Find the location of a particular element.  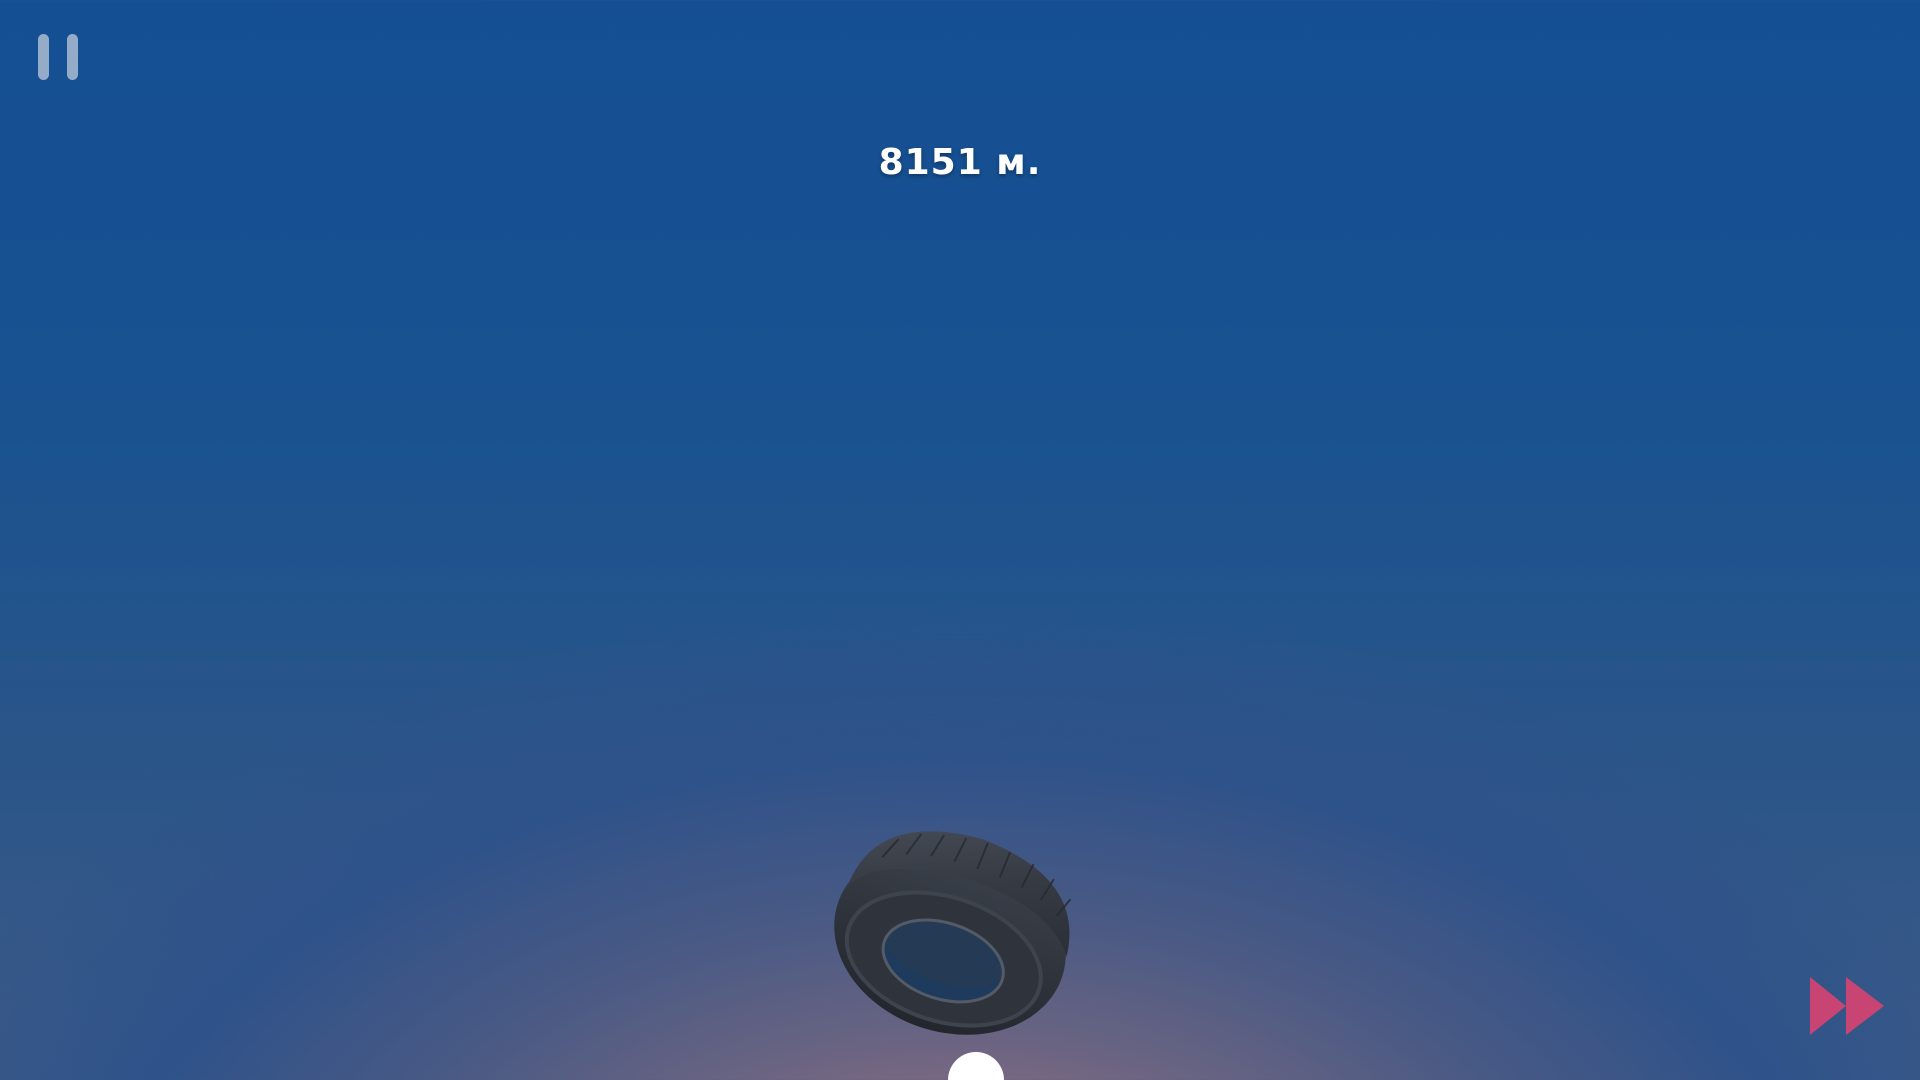

pause-button is located at coordinates (58, 58).